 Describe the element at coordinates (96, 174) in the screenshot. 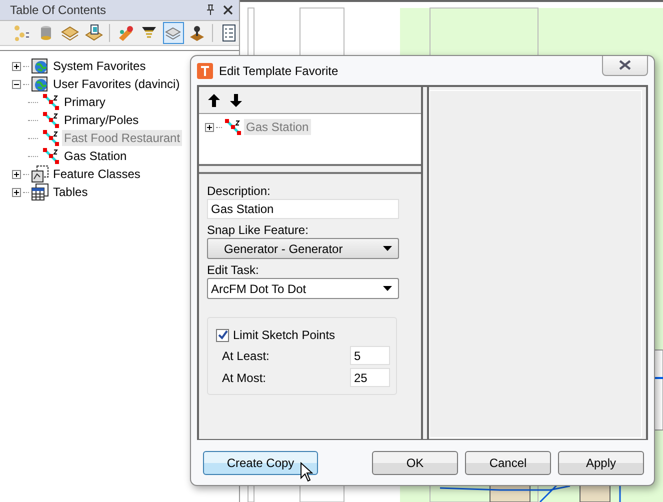

I see `tree-item: Feature Classes` at that location.